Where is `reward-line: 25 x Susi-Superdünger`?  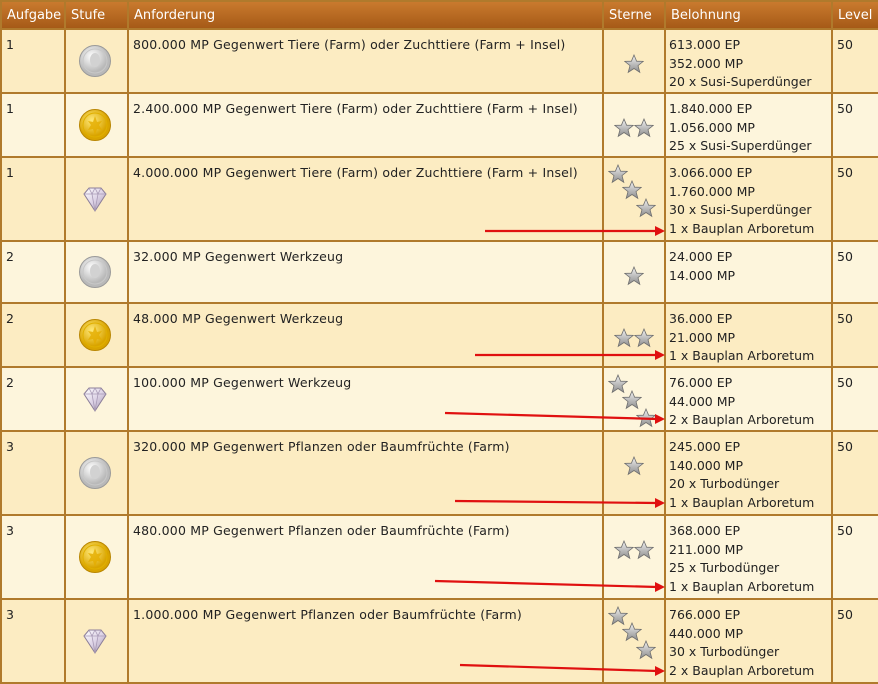
reward-line: 25 x Susi-Superdünger is located at coordinates (740, 145).